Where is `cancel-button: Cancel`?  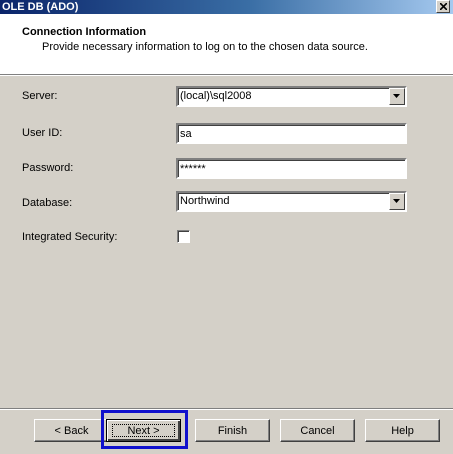
cancel-button: Cancel is located at coordinates (317, 430).